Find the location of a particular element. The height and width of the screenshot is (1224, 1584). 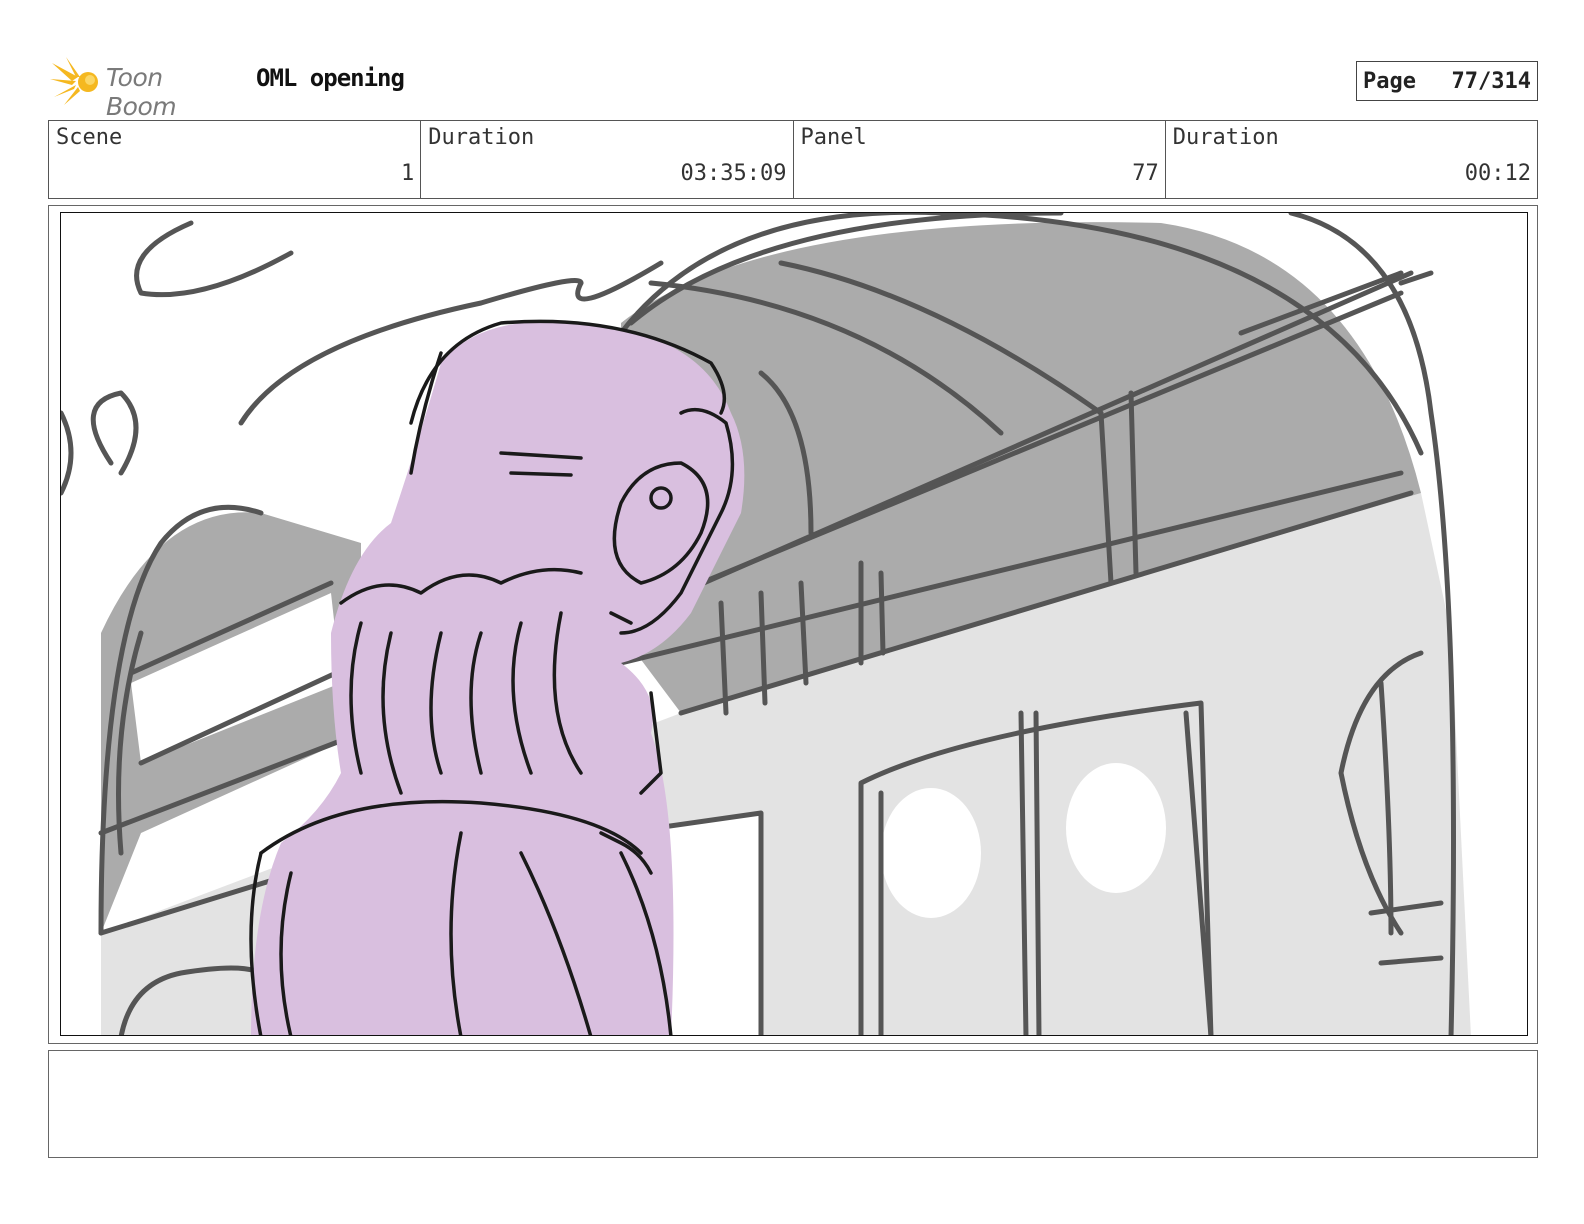

scene-duration-value: 03:35:09 is located at coordinates (733, 173).